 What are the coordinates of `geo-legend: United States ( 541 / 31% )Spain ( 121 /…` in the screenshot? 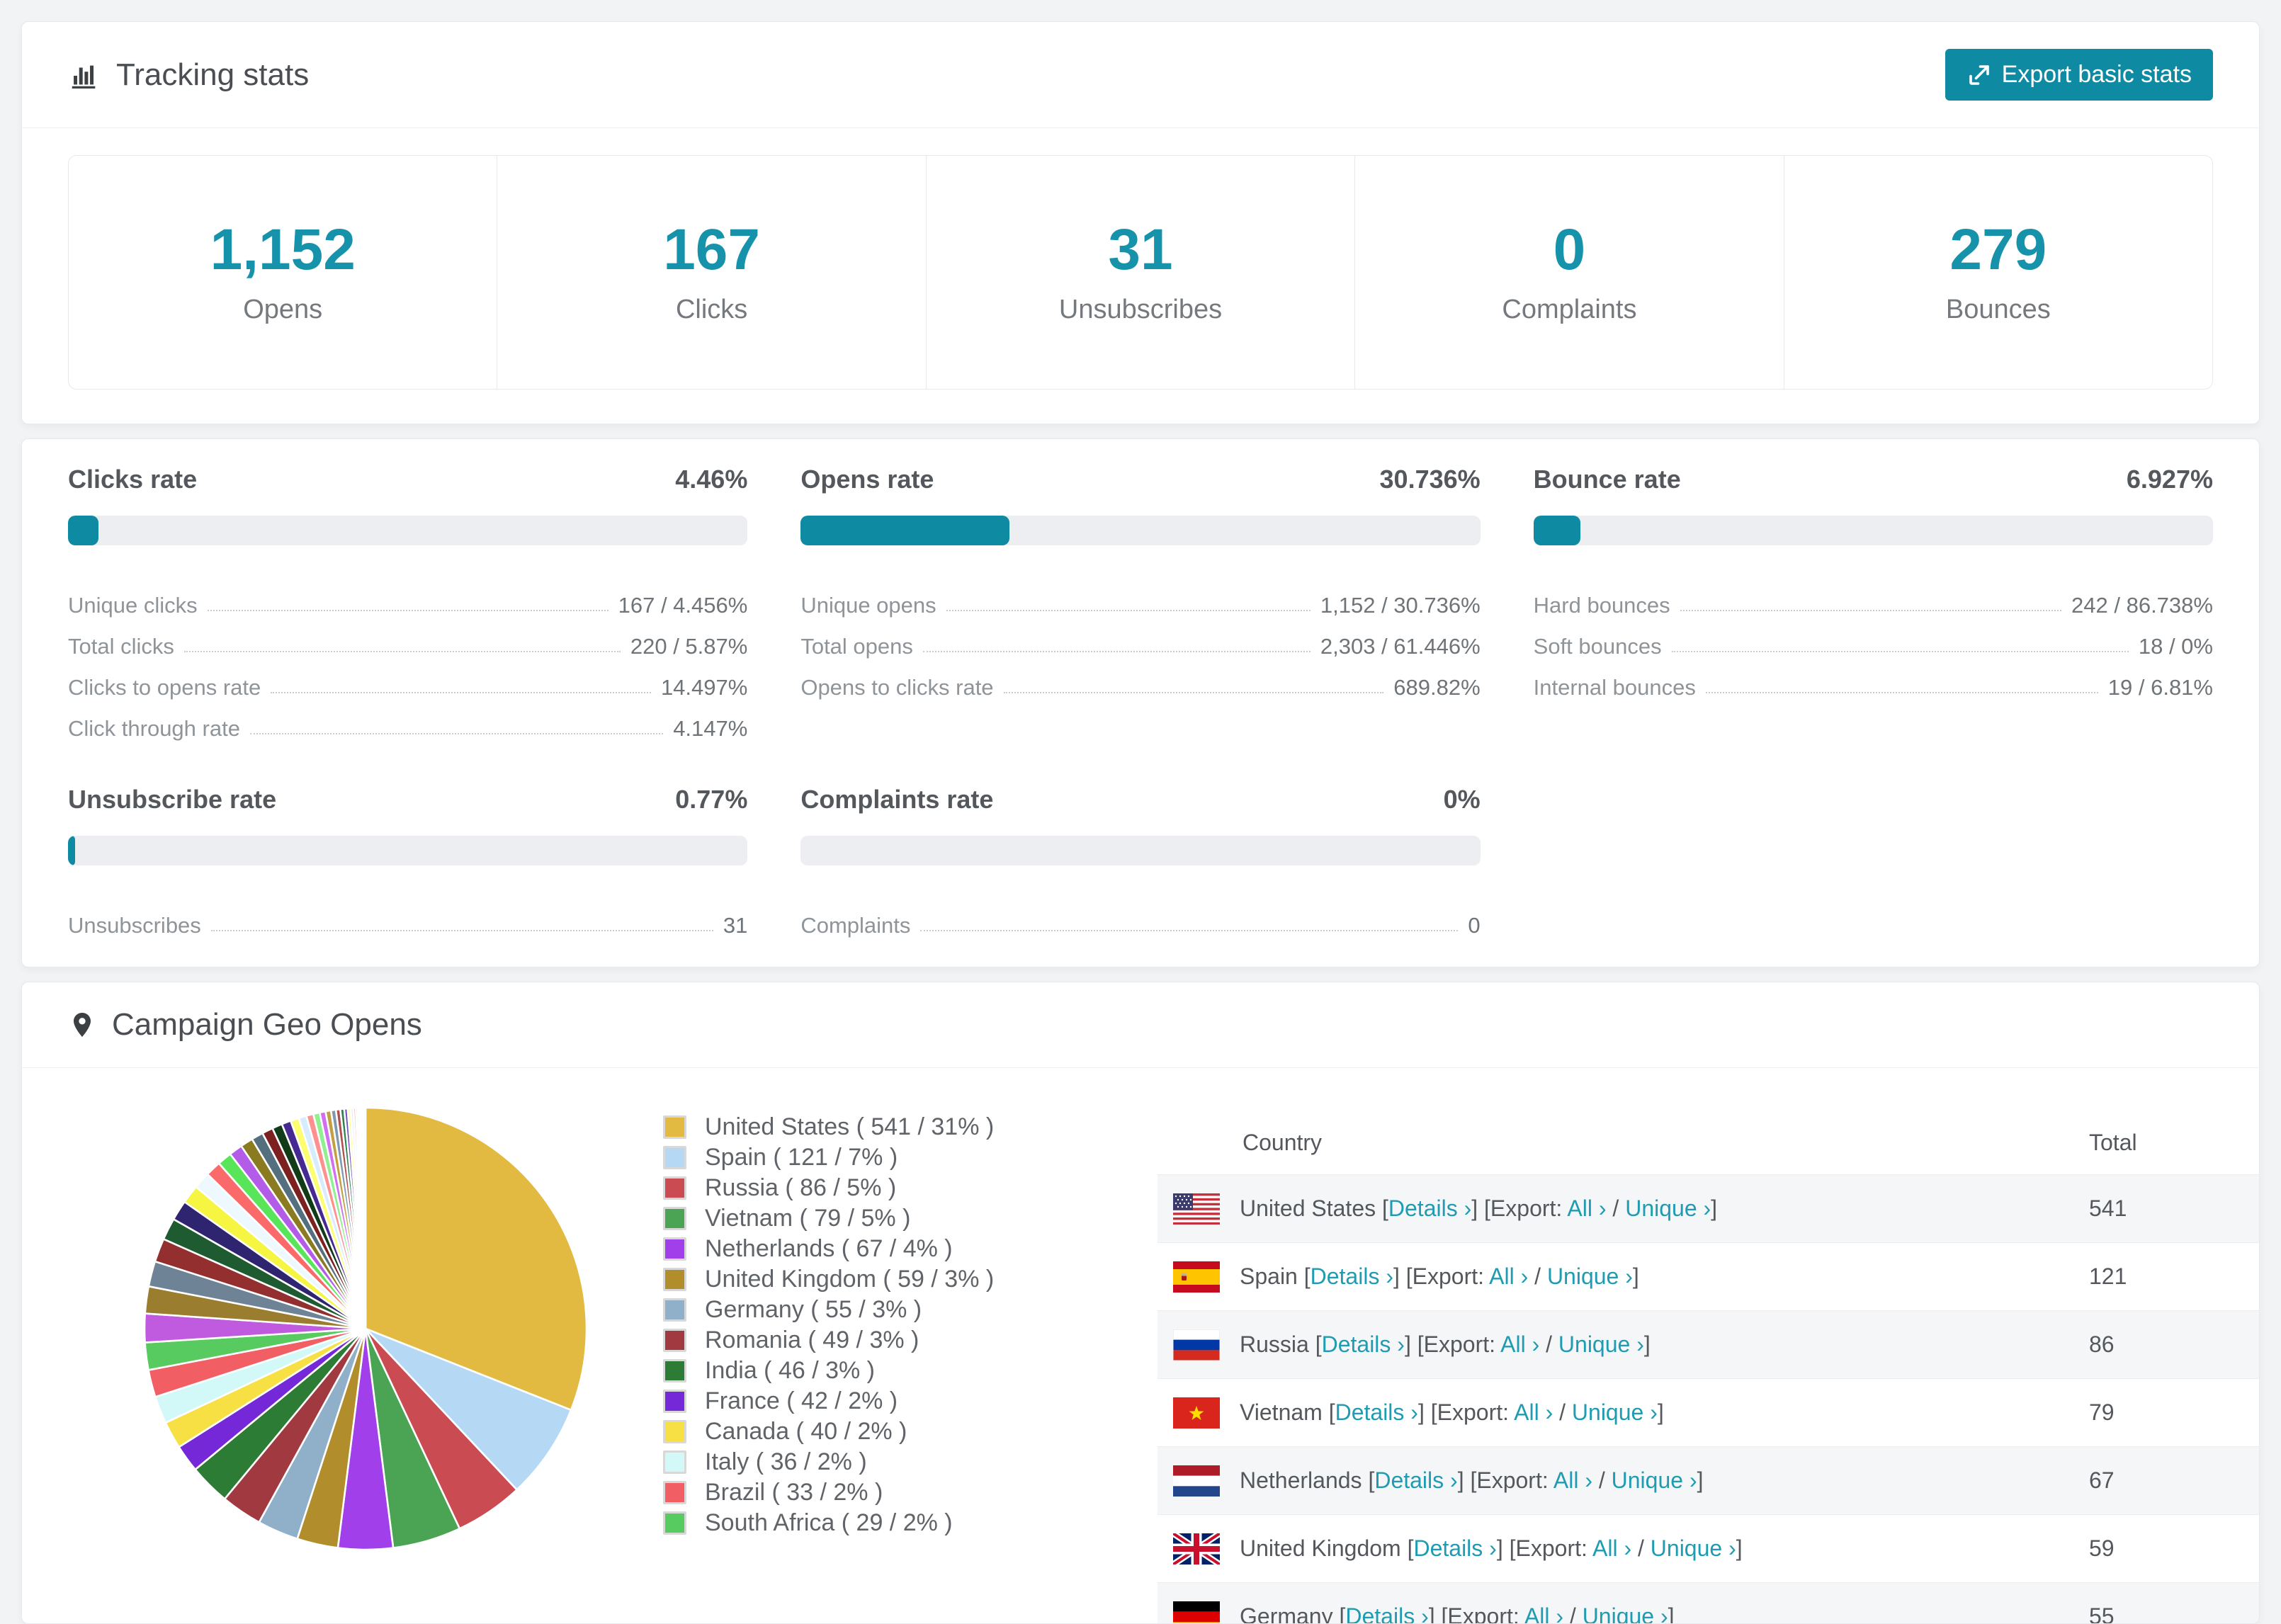 It's located at (861, 1325).